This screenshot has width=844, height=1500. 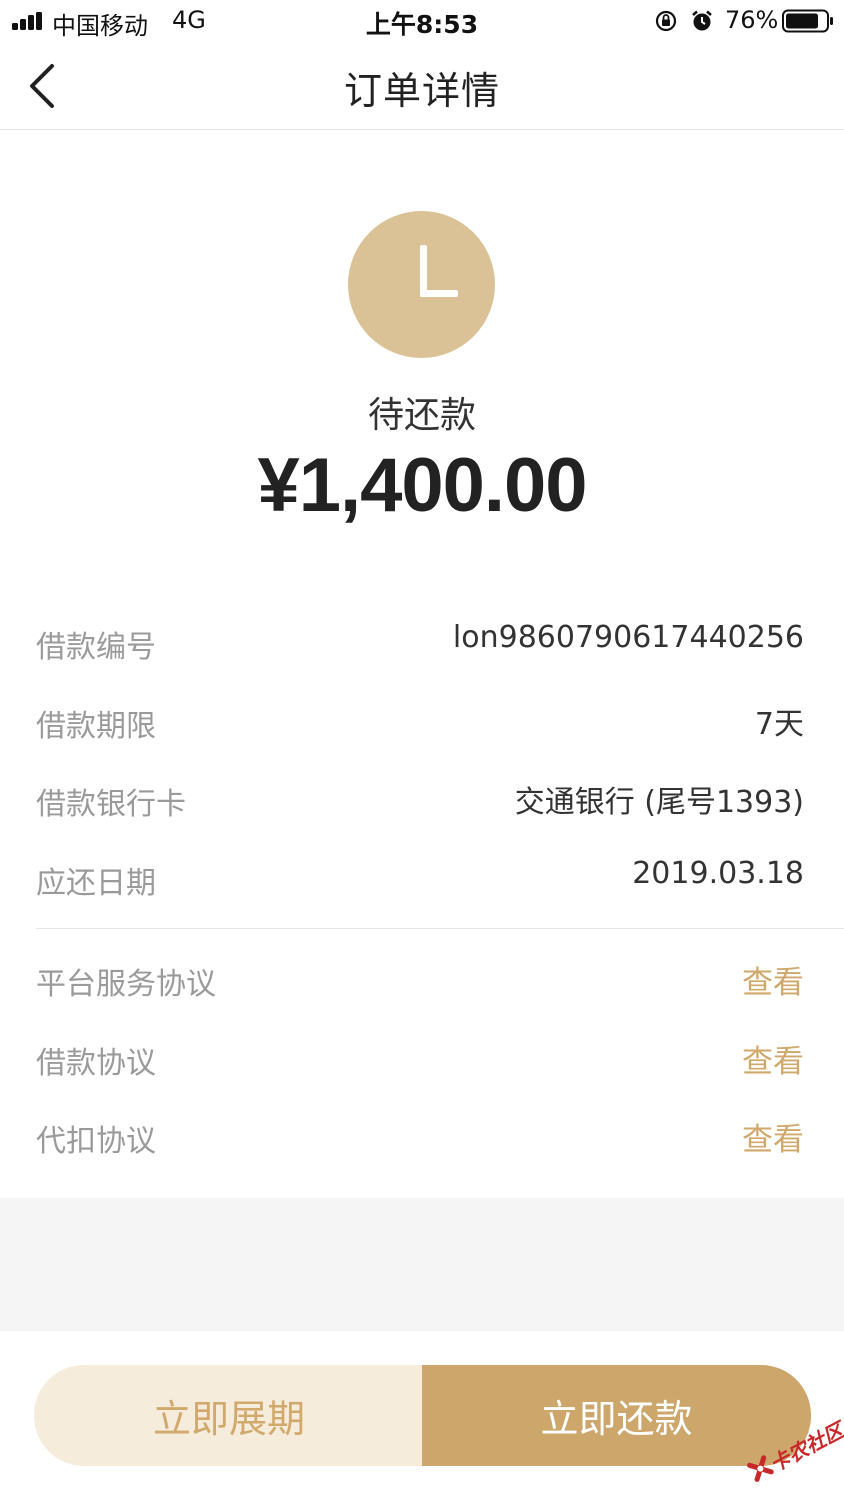 I want to click on navigation-bar: 订单详情, so click(x=422, y=86).